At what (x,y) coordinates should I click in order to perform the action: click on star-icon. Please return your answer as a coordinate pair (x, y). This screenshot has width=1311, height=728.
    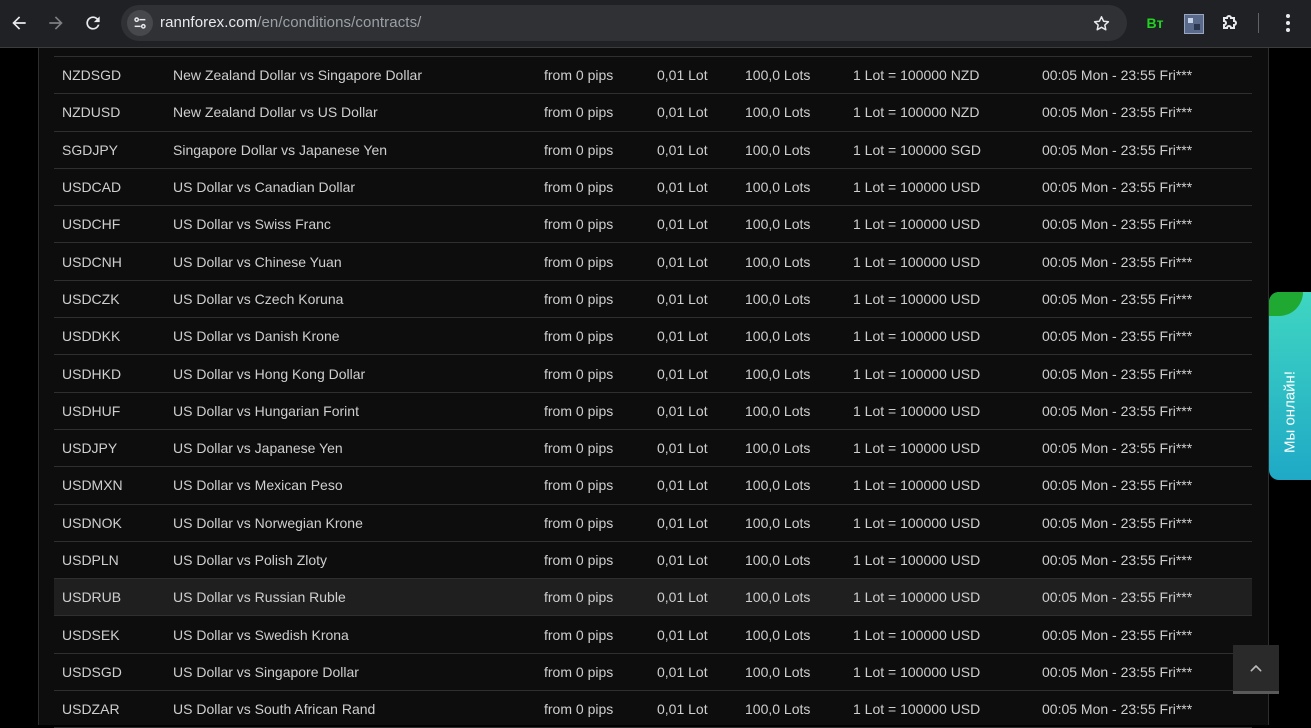
    Looking at the image, I should click on (1101, 23).